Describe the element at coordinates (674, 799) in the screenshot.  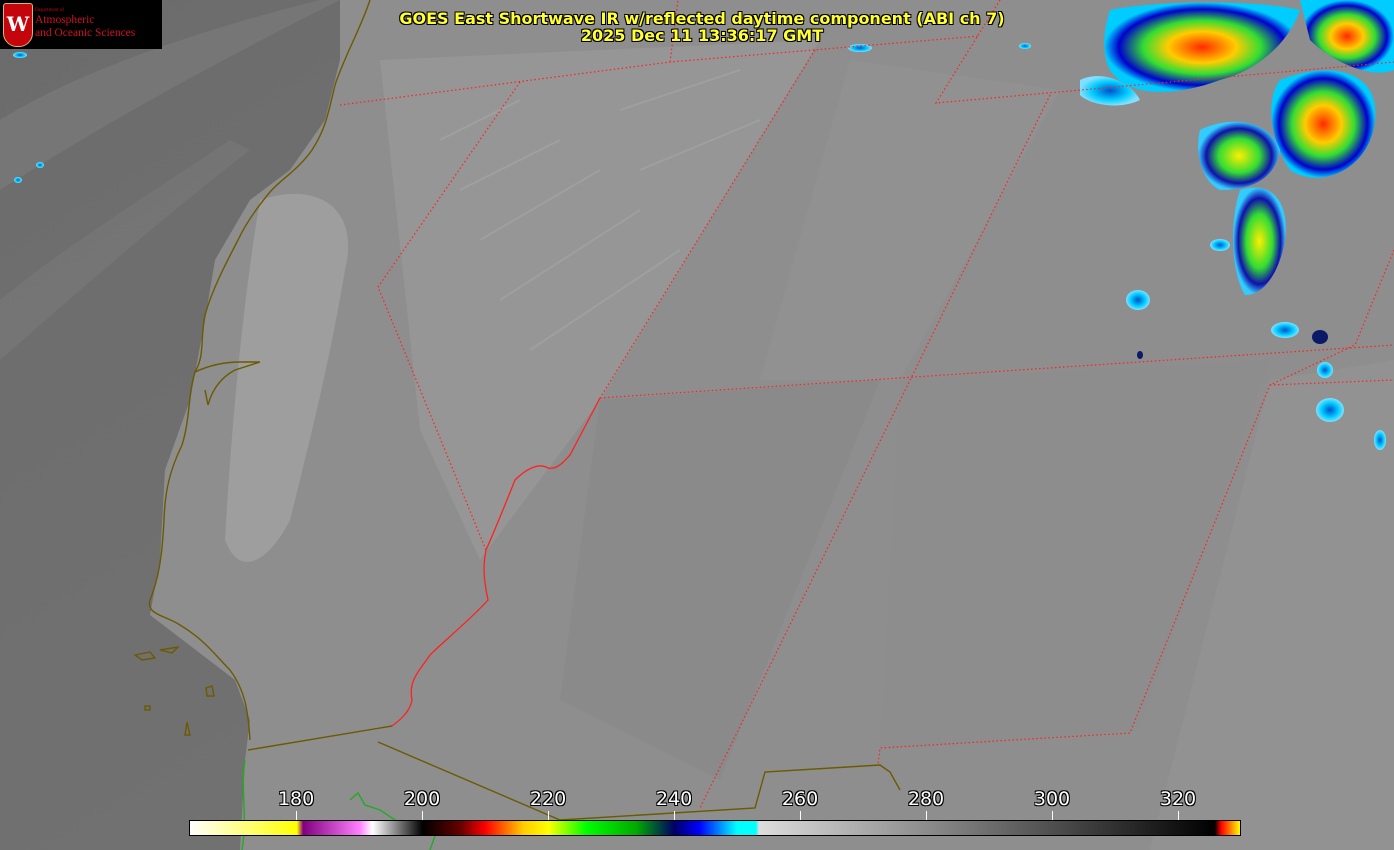
I see `colorbar-tick-label: 240` at that location.